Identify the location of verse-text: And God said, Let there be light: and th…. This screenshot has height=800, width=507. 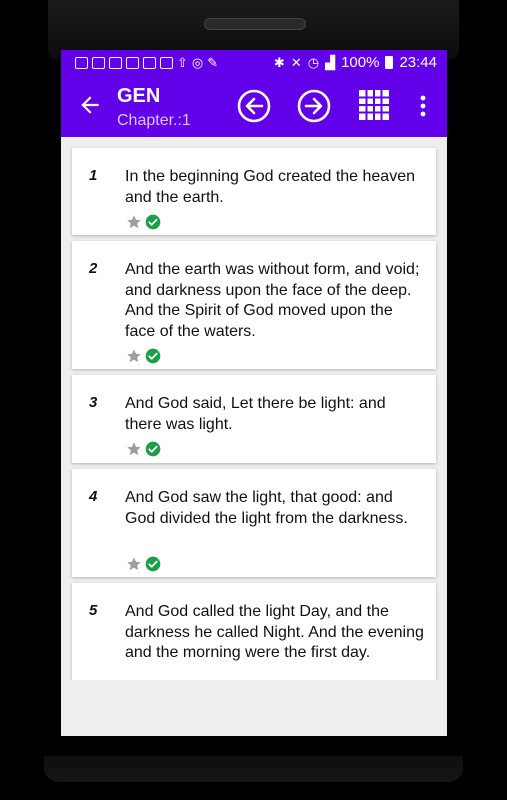
(255, 414).